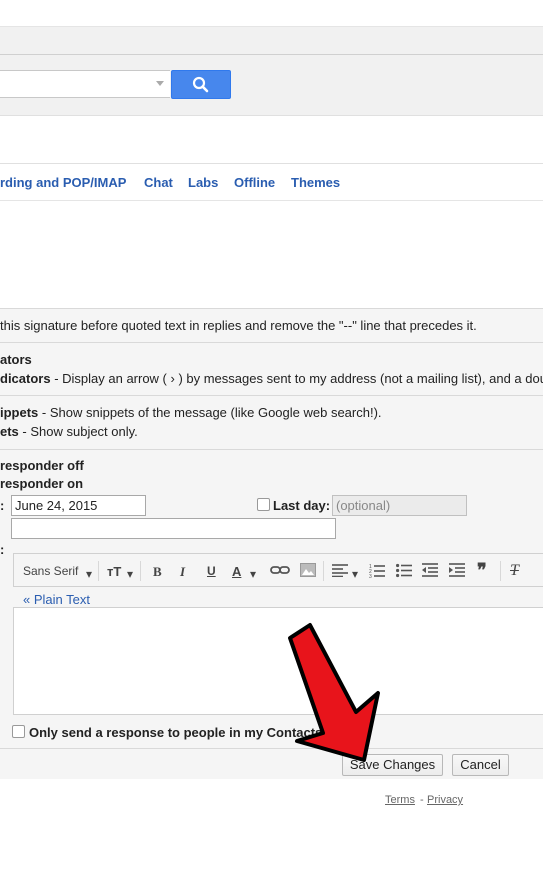 This screenshot has height=894, width=543. What do you see at coordinates (263, 504) in the screenshot?
I see `last-day-checkbox` at bounding box center [263, 504].